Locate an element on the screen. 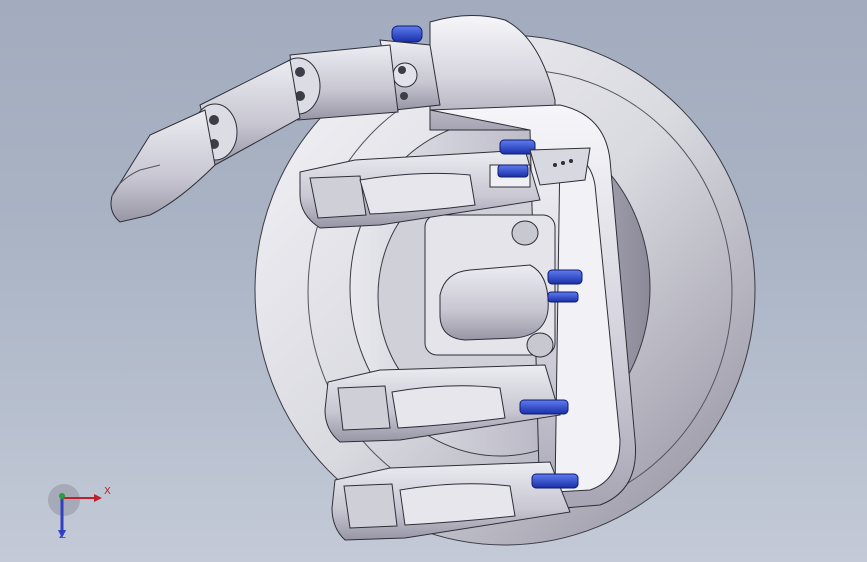 The image size is (867, 562). coordinate-triad: X Z is located at coordinates (79, 513).